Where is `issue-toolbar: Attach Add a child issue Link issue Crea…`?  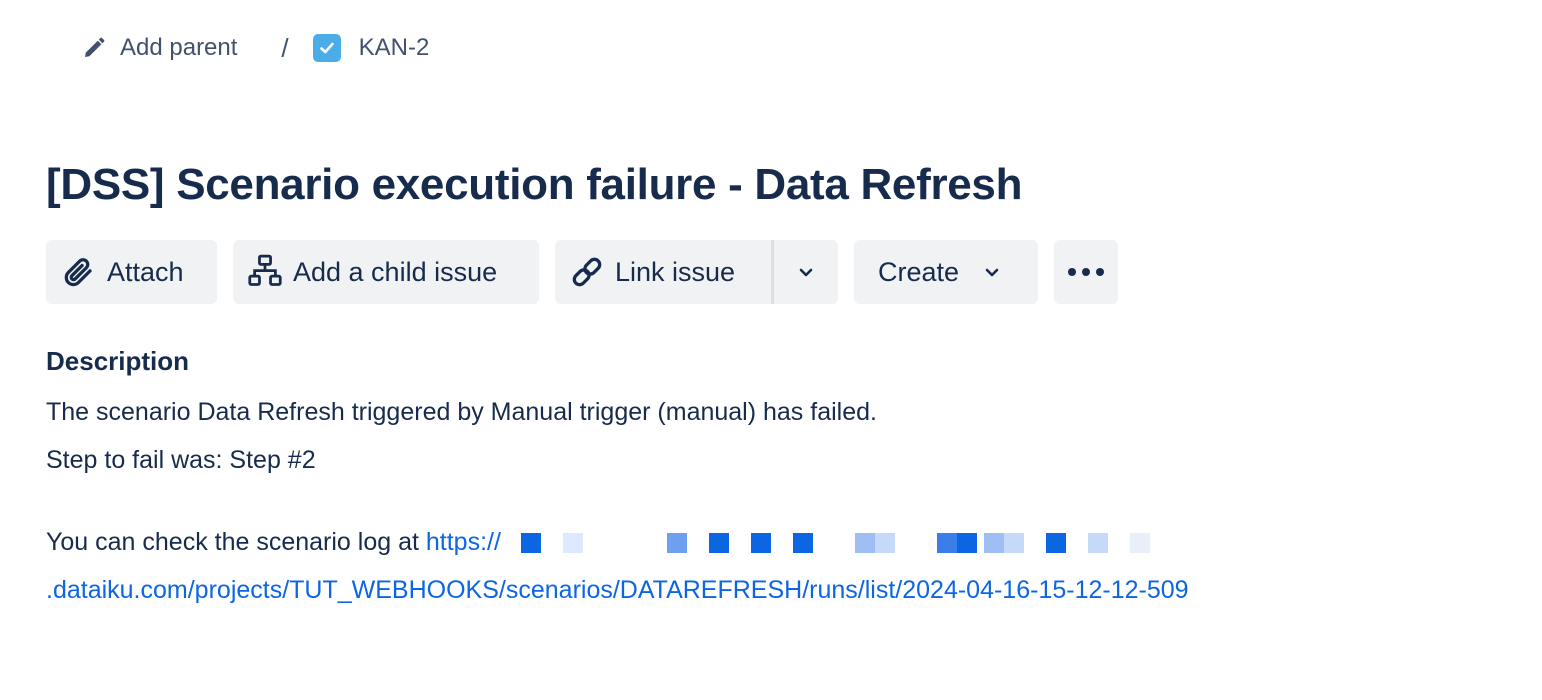
issue-toolbar: Attach Add a child issue Link issue Crea… is located at coordinates (582, 272).